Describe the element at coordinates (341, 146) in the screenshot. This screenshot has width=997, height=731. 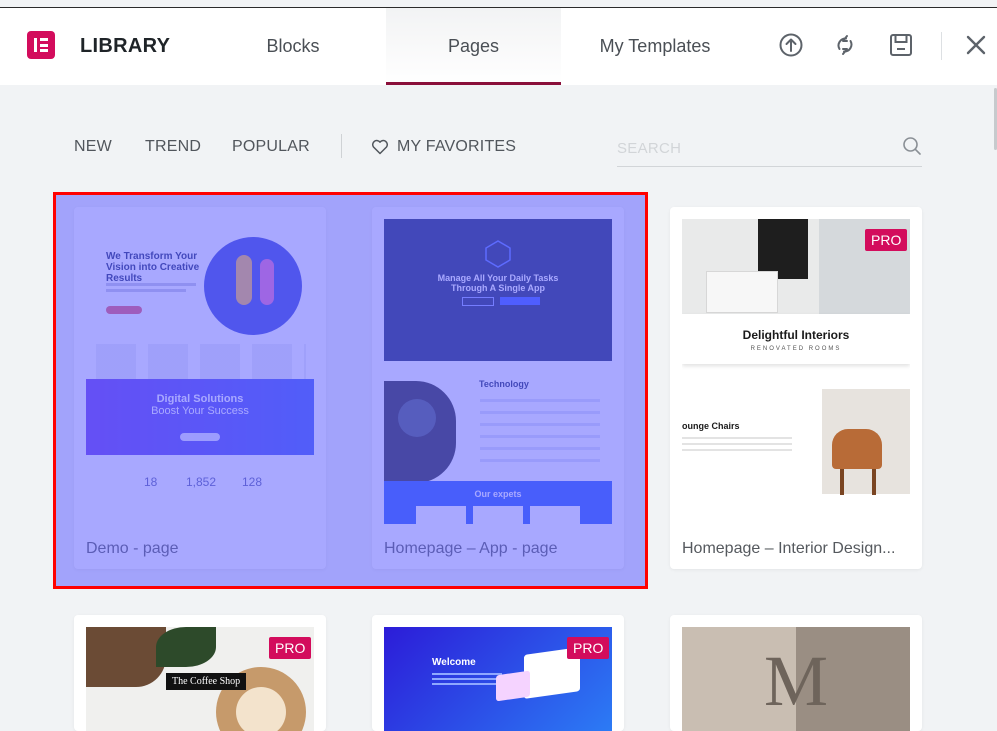
I see `filter-divider` at that location.